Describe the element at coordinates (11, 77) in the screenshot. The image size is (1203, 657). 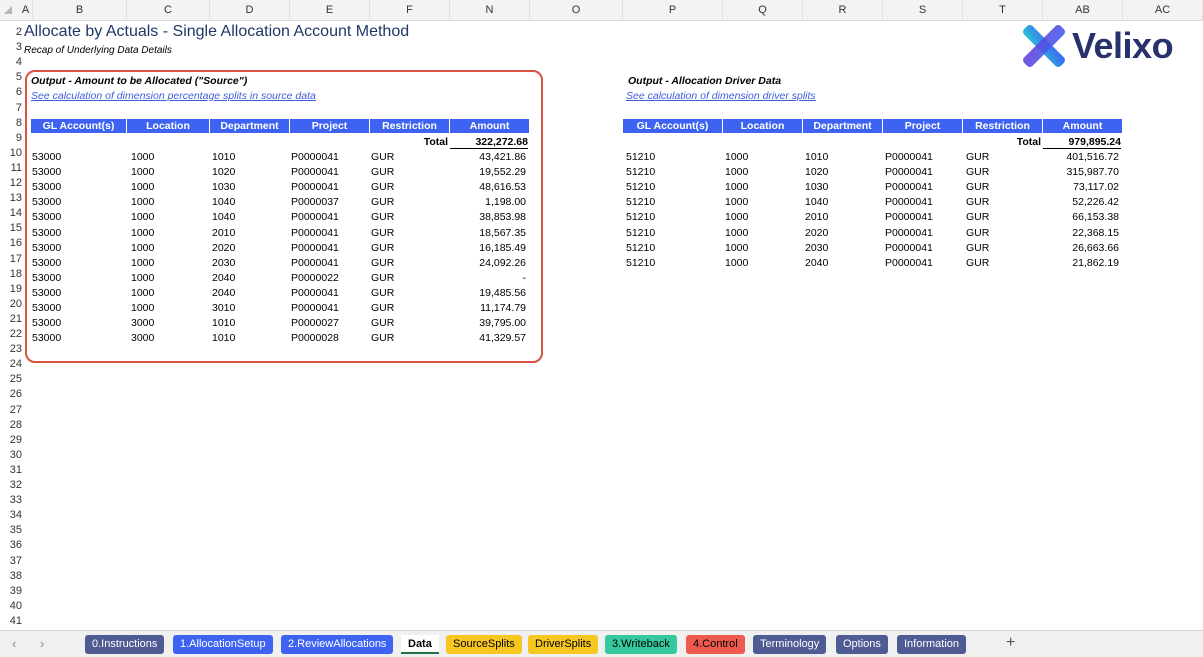
I see `row-number: 5` at that location.